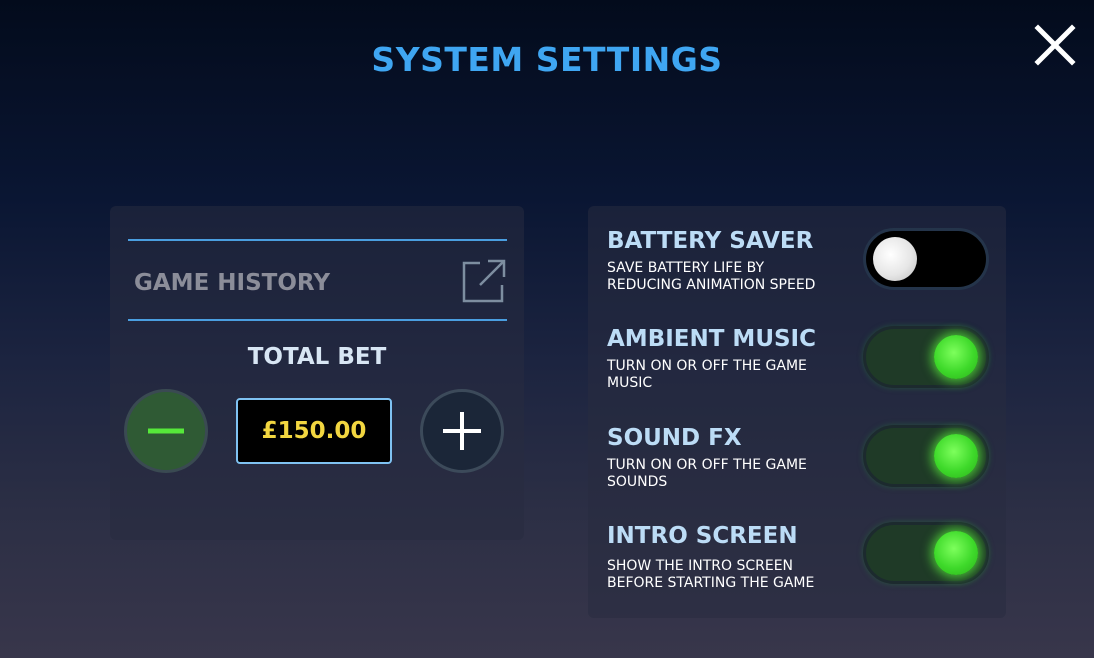 This screenshot has width=1094, height=658. I want to click on sound-fx-title: SOUND FX, so click(674, 438).